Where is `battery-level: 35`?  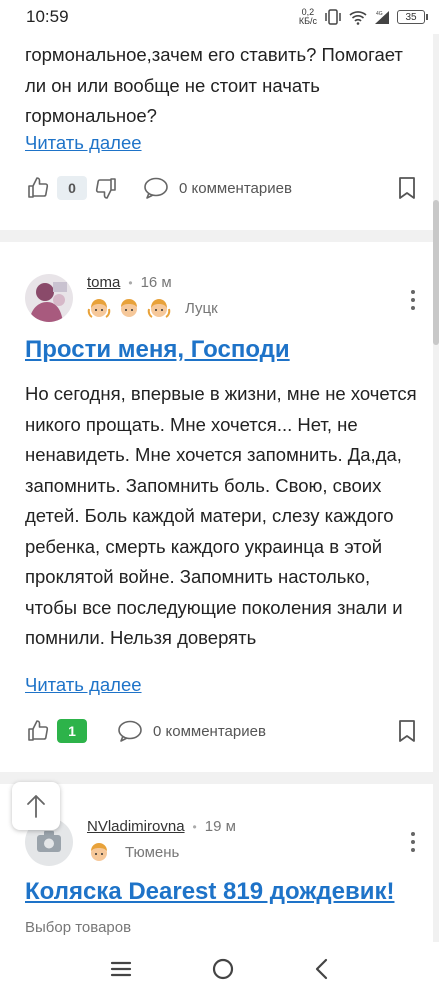
battery-level: 35 is located at coordinates (411, 17).